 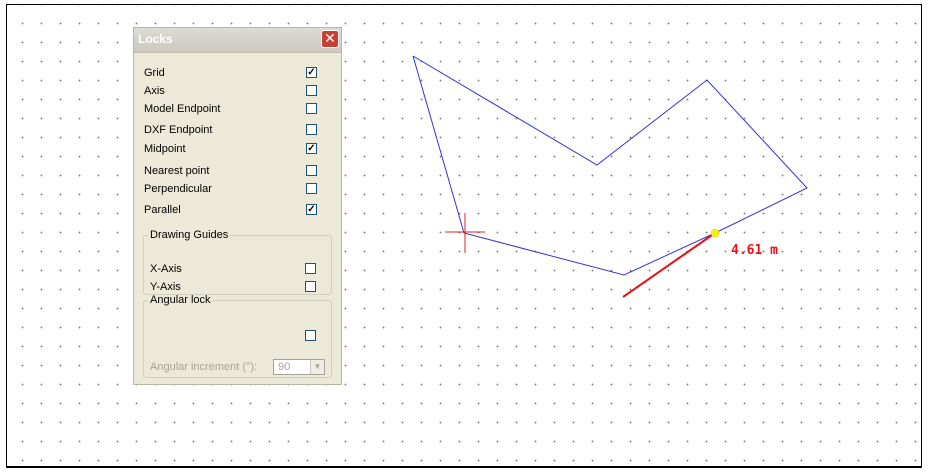 What do you see at coordinates (311, 72) in the screenshot?
I see `lock-grid-checkbox: ✓` at bounding box center [311, 72].